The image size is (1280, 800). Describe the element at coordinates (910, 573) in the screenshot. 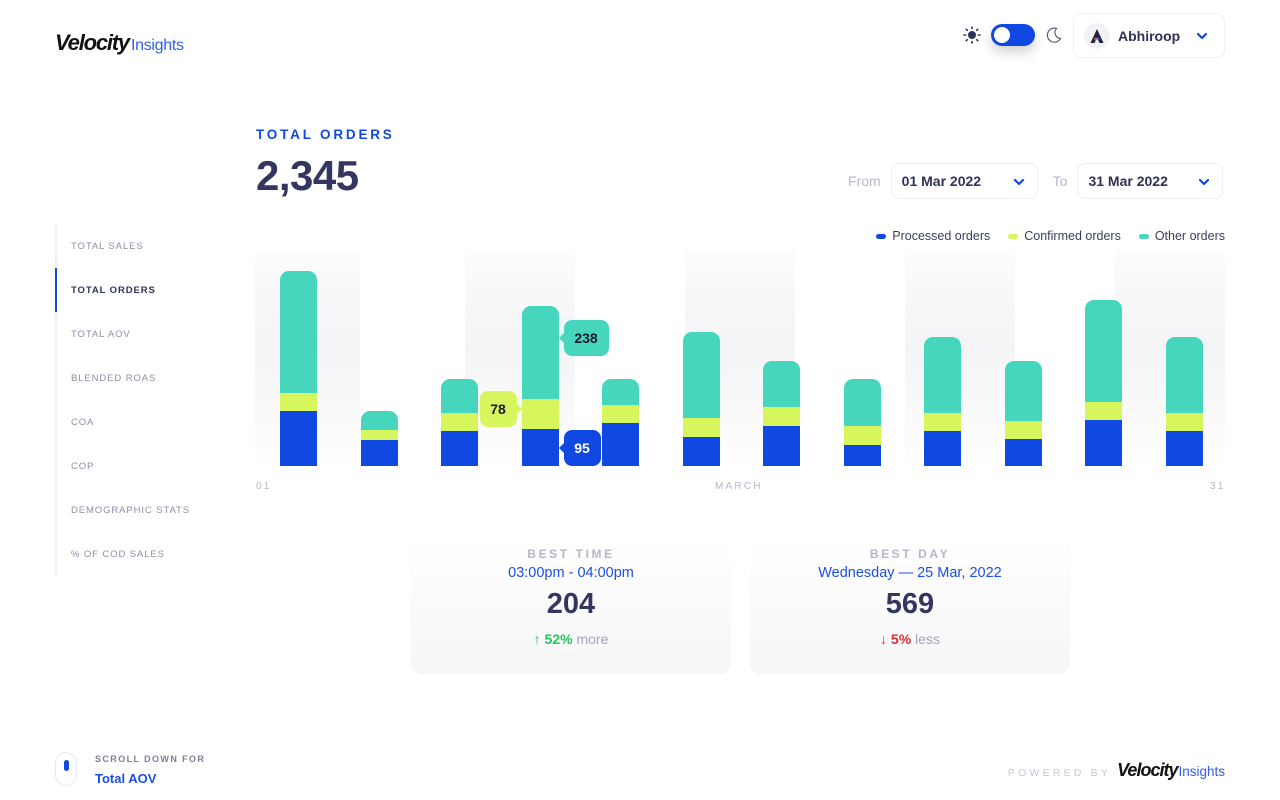

I see `best-day-date: Wednesday — 25 Mar, 2022` at that location.